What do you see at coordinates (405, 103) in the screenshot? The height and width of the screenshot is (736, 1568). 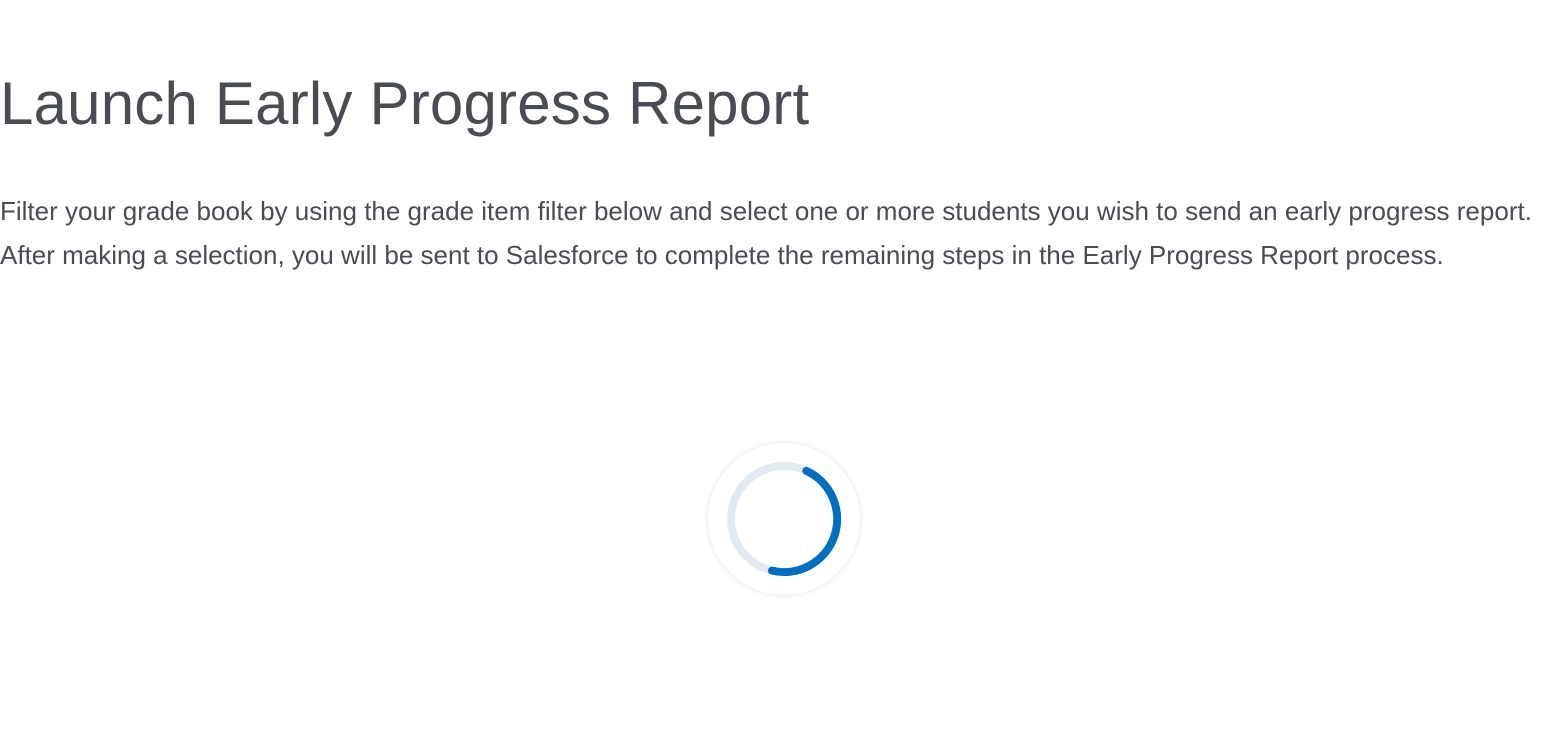 I see `page-title: Launch Early Progress Report` at bounding box center [405, 103].